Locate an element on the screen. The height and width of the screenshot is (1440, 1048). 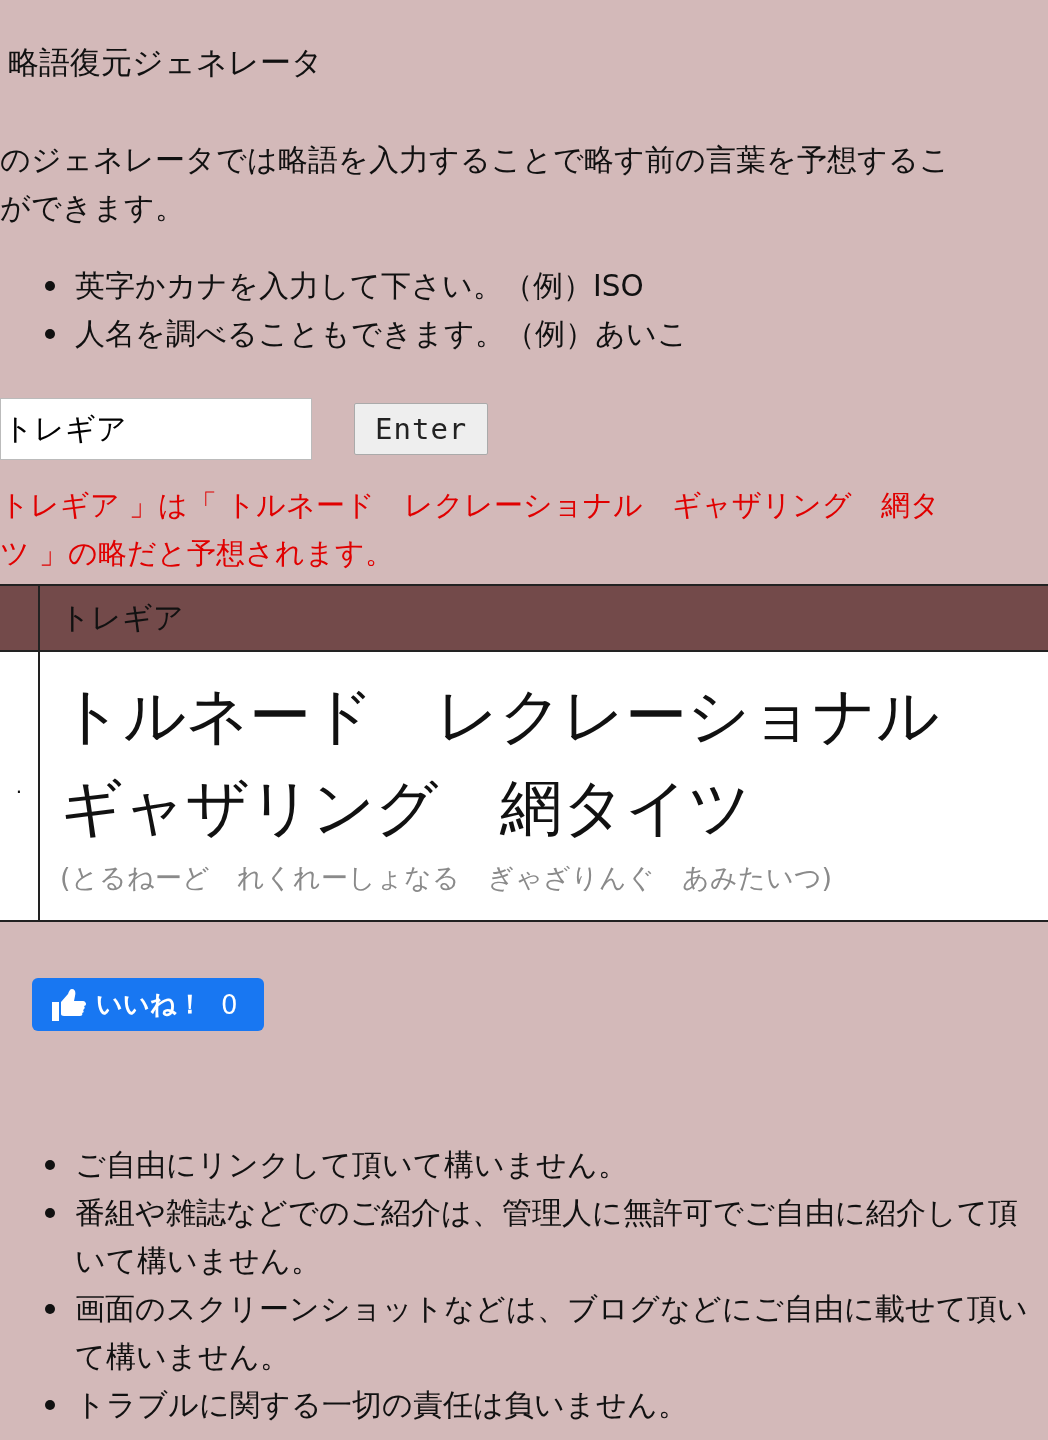
note-text: トラブルに関する一切の責任は負いません。 is located at coordinates (382, 1405).